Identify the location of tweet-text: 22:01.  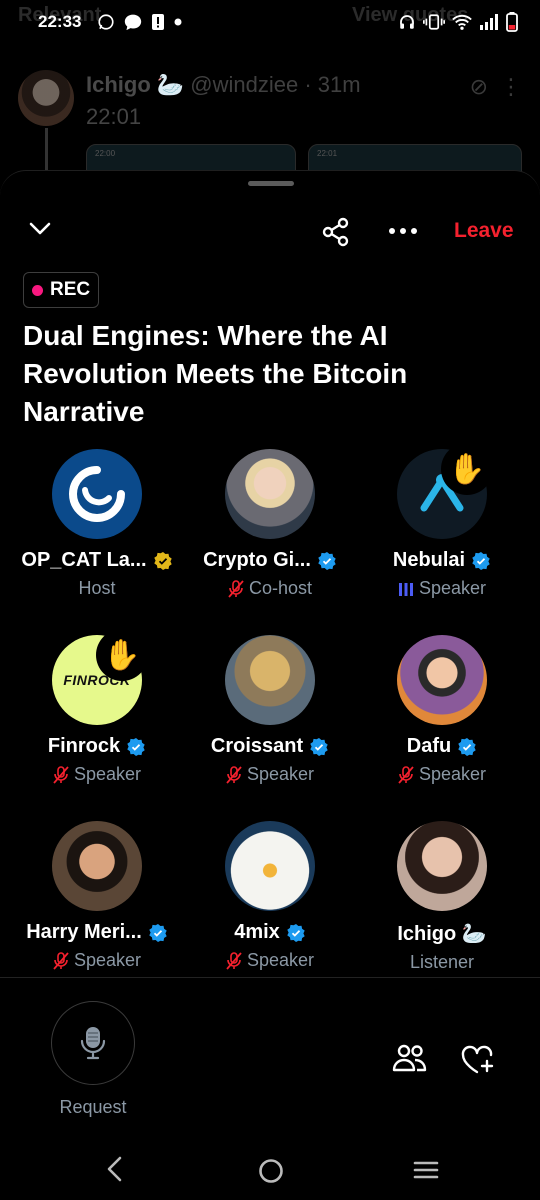
(114, 116).